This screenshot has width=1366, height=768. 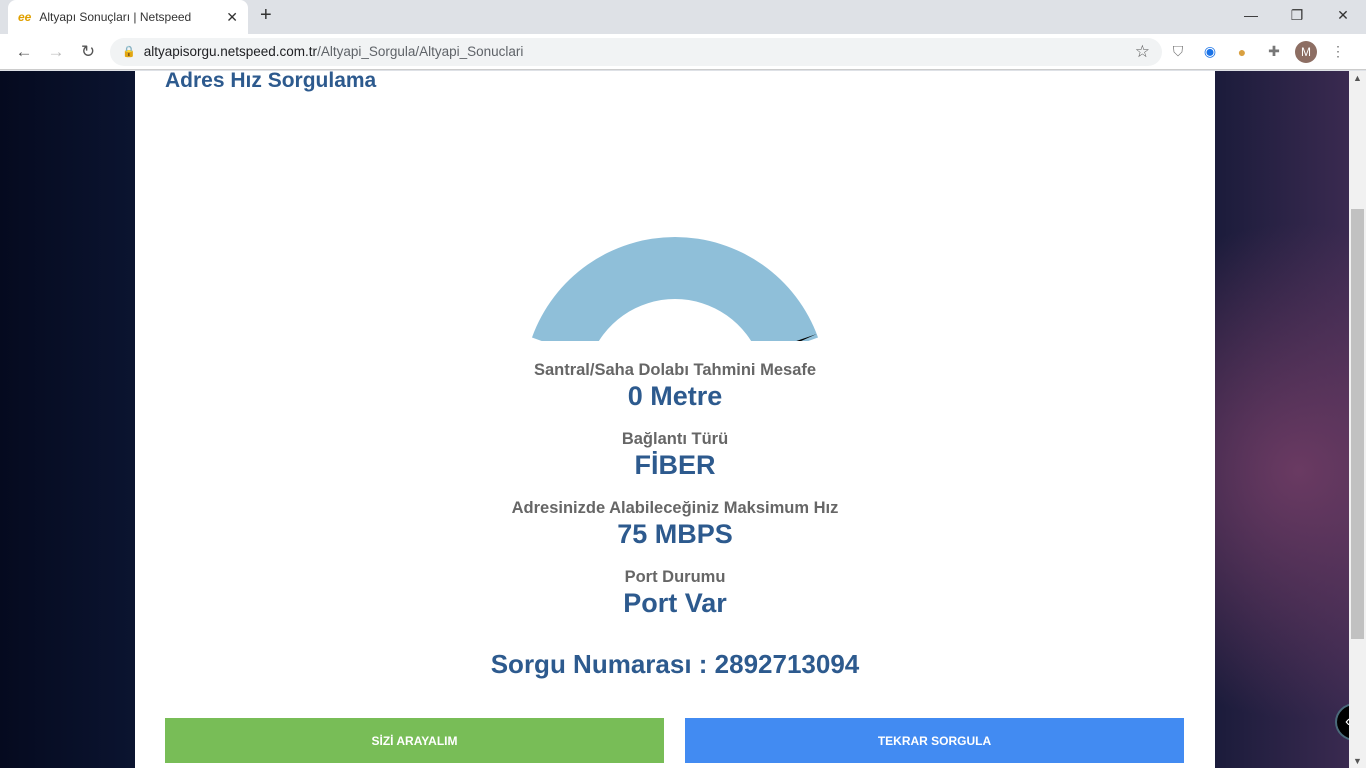 I want to click on tab-title: Altyapı Sonuçları | Netspeed, so click(x=115, y=17).